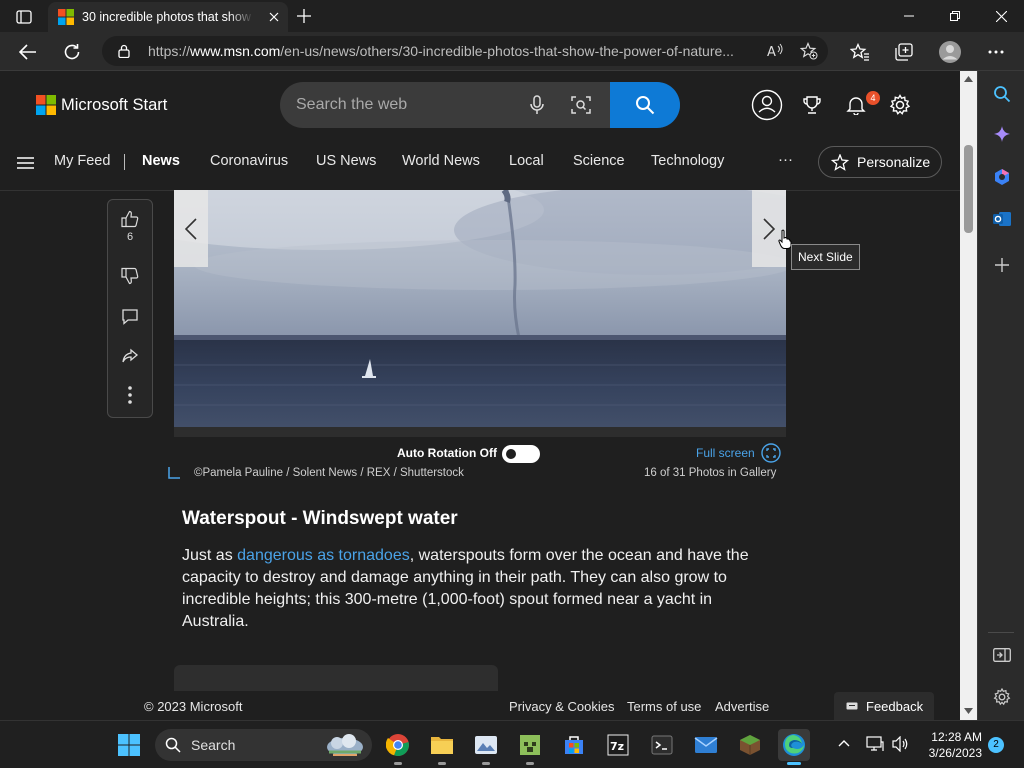  Describe the element at coordinates (486, 763) in the screenshot. I see `photos-running-indicator` at that location.